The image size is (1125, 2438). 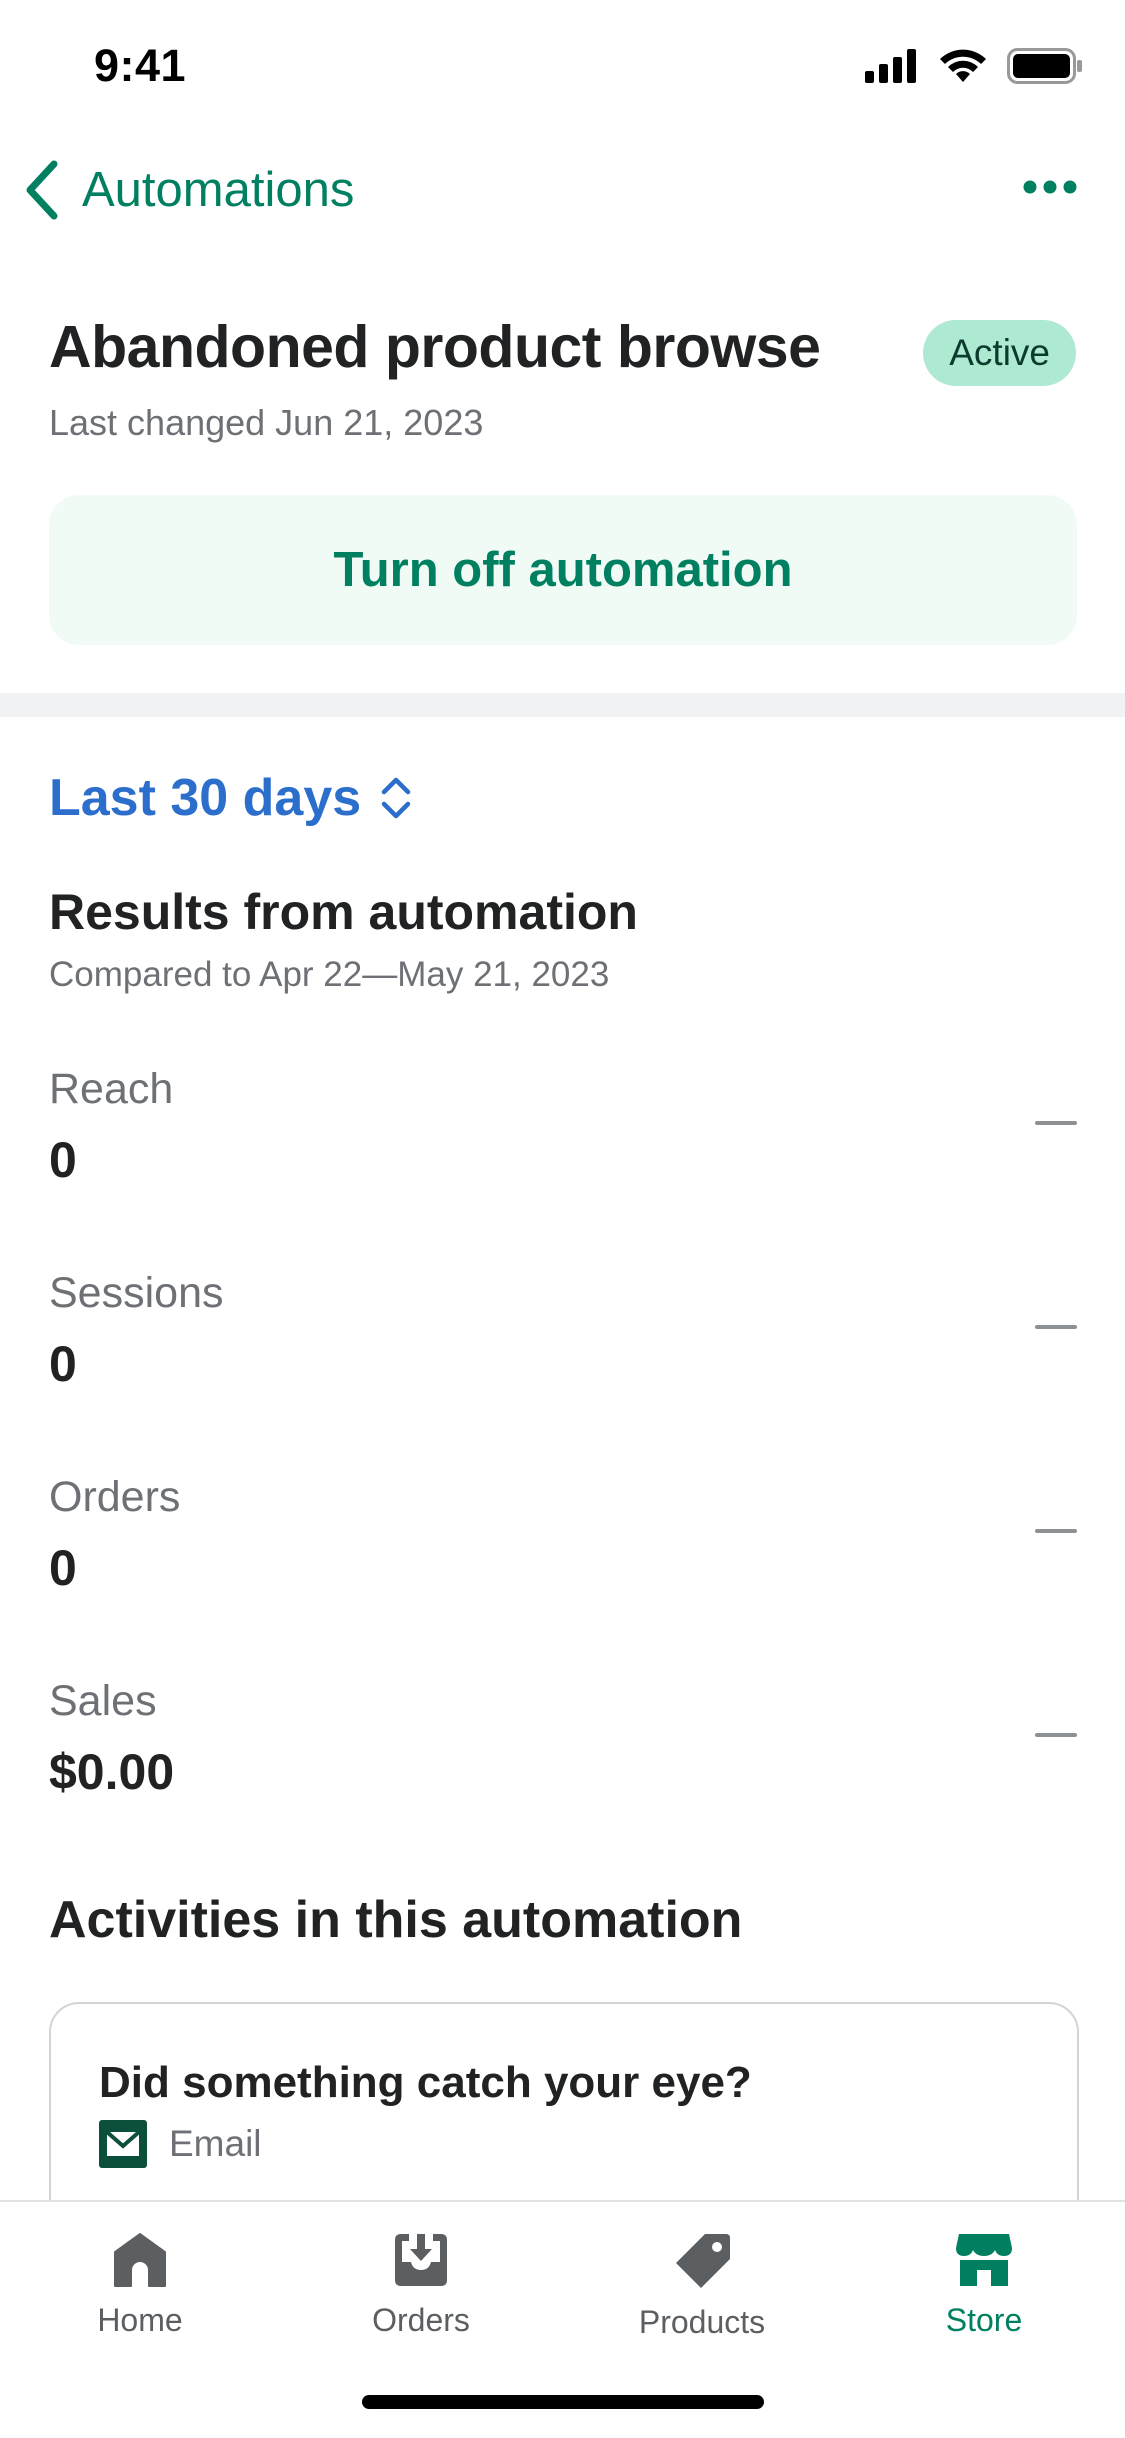 I want to click on status-icons, so click(x=974, y=66).